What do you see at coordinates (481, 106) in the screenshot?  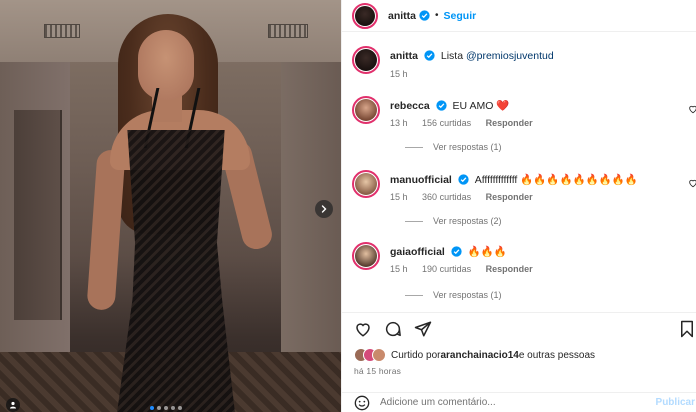 I see `comment-text: EU AMO ❤️` at bounding box center [481, 106].